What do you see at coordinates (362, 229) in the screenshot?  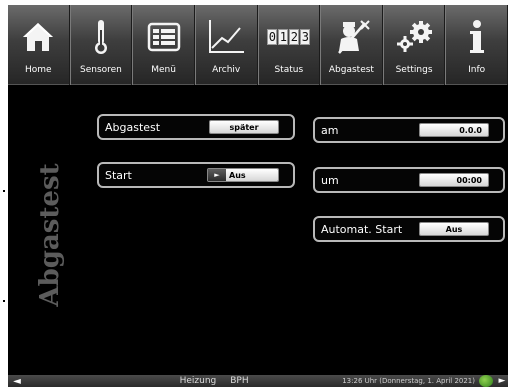 I see `automat-start-label: Automat. Start` at bounding box center [362, 229].